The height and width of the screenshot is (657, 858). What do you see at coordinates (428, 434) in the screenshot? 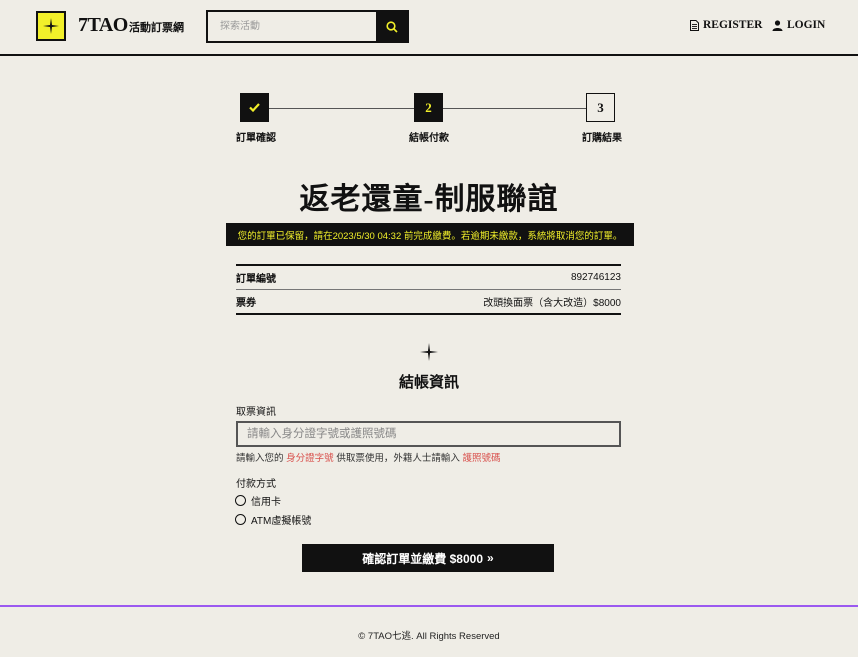
I see `id-number-input` at bounding box center [428, 434].